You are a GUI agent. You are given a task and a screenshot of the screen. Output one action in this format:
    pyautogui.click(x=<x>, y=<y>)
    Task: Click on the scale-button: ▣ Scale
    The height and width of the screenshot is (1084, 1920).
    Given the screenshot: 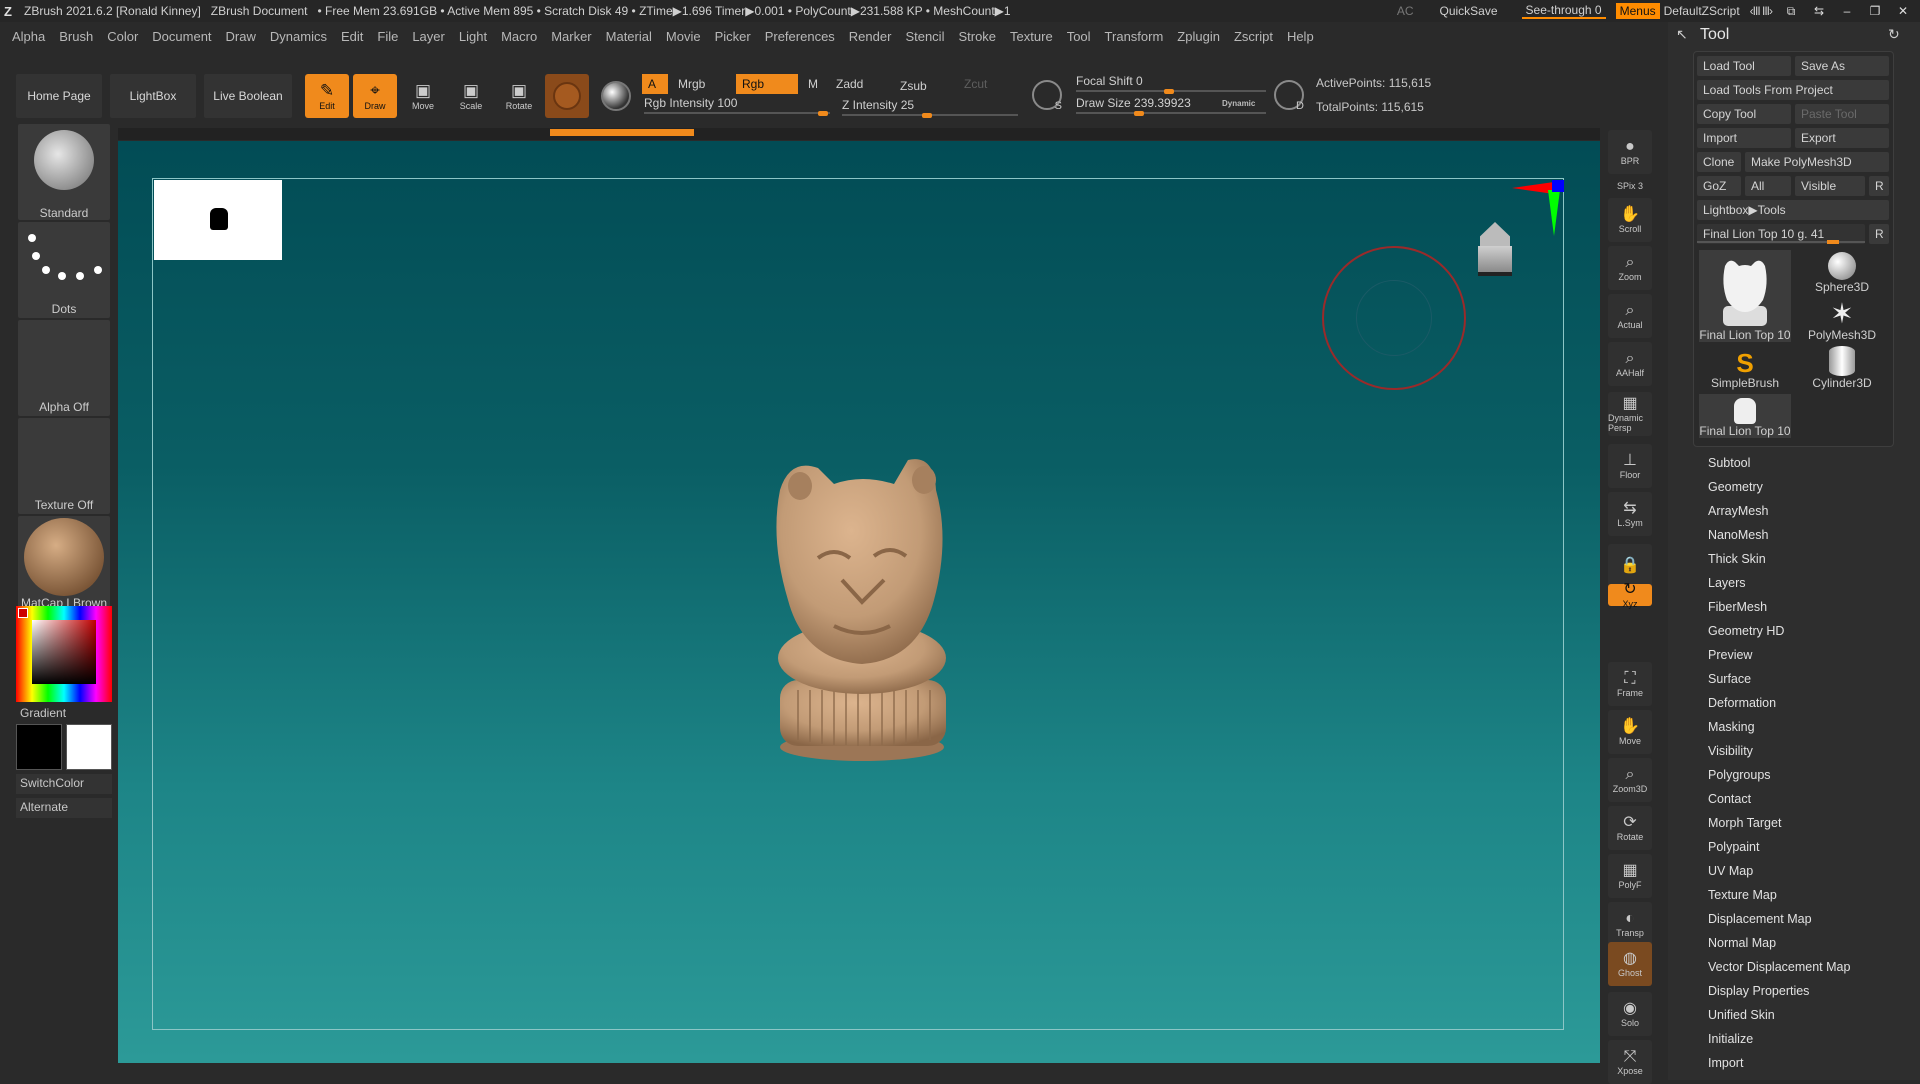 What is the action you would take?
    pyautogui.click(x=471, y=96)
    